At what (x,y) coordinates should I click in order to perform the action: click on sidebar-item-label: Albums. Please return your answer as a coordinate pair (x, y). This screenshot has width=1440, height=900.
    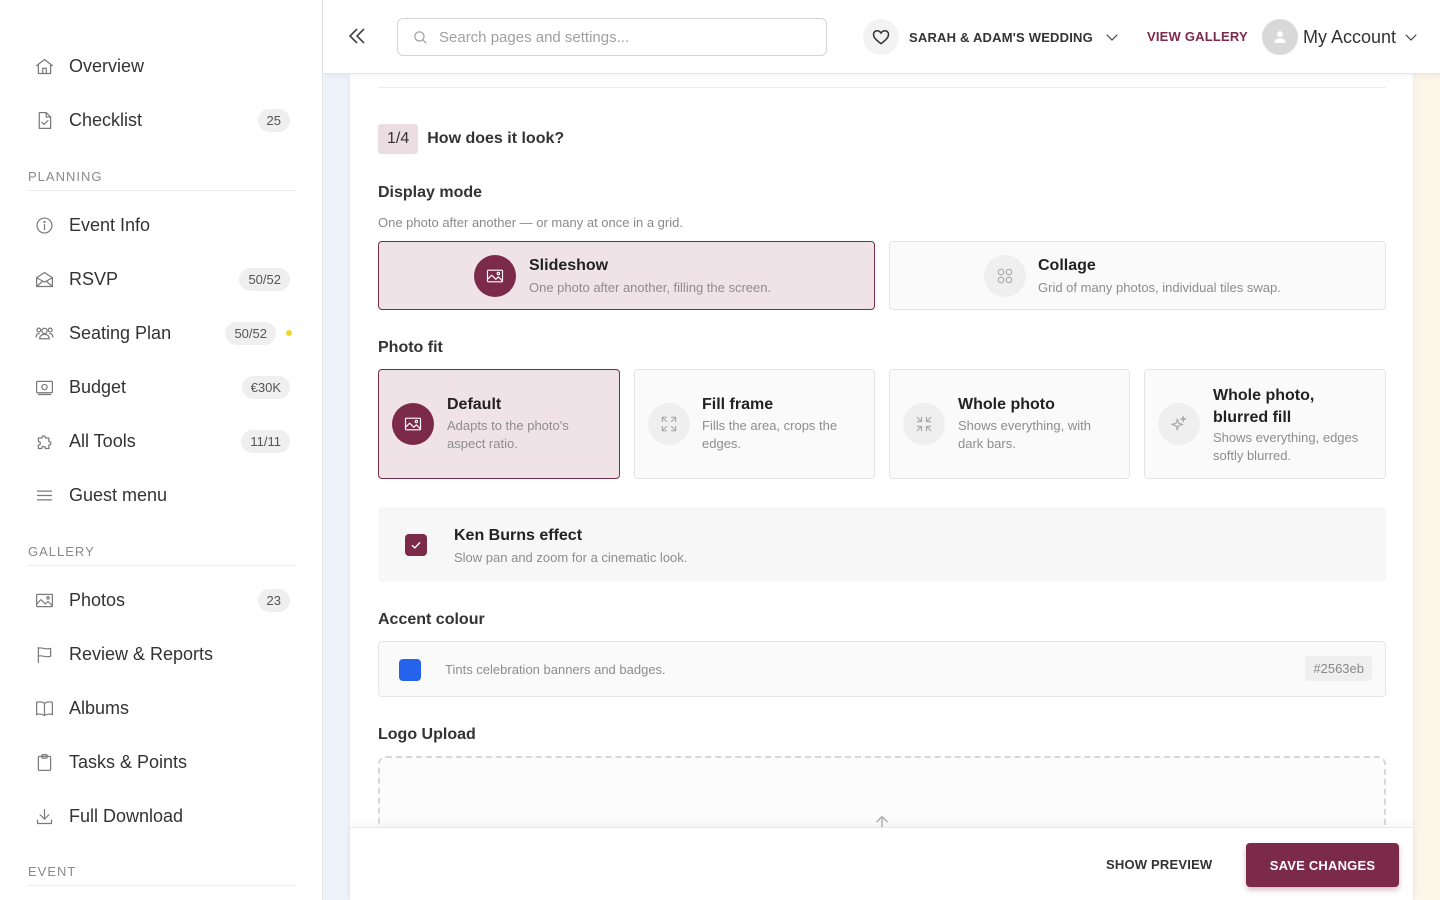
    Looking at the image, I should click on (99, 707).